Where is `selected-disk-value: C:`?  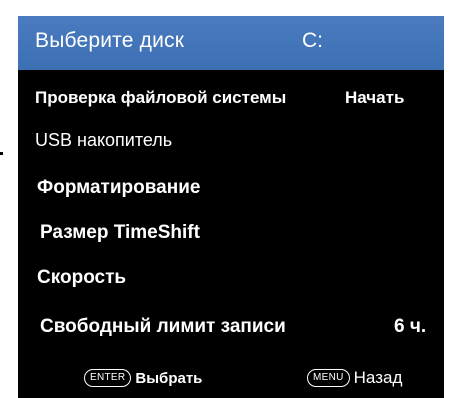
selected-disk-value: C: is located at coordinates (312, 40).